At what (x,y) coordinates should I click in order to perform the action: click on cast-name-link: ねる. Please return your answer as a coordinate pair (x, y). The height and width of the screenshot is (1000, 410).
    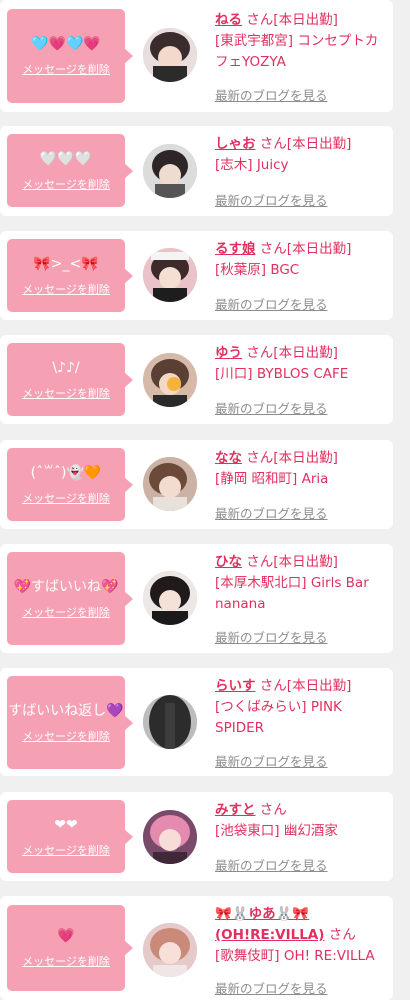
    Looking at the image, I should click on (228, 20).